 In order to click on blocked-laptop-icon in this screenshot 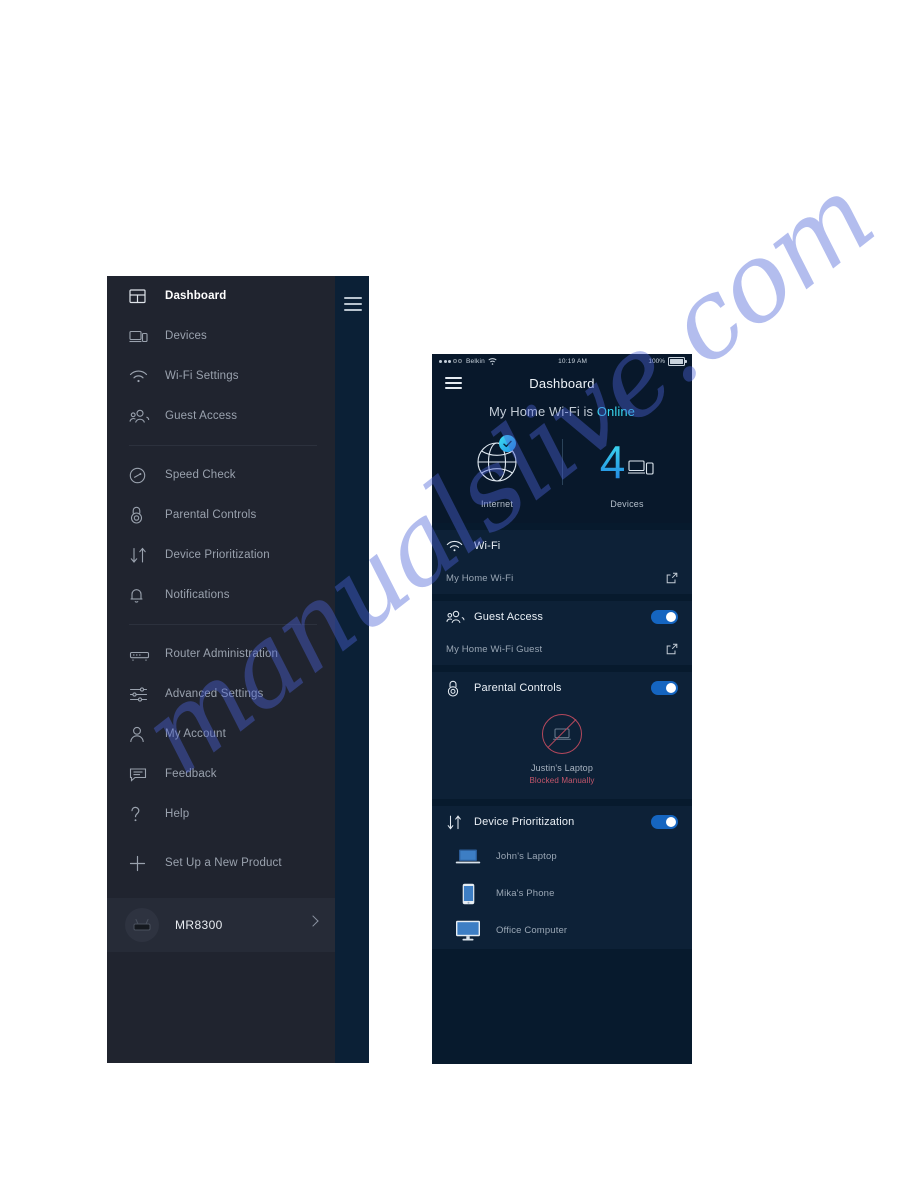, I will do `click(562, 734)`.